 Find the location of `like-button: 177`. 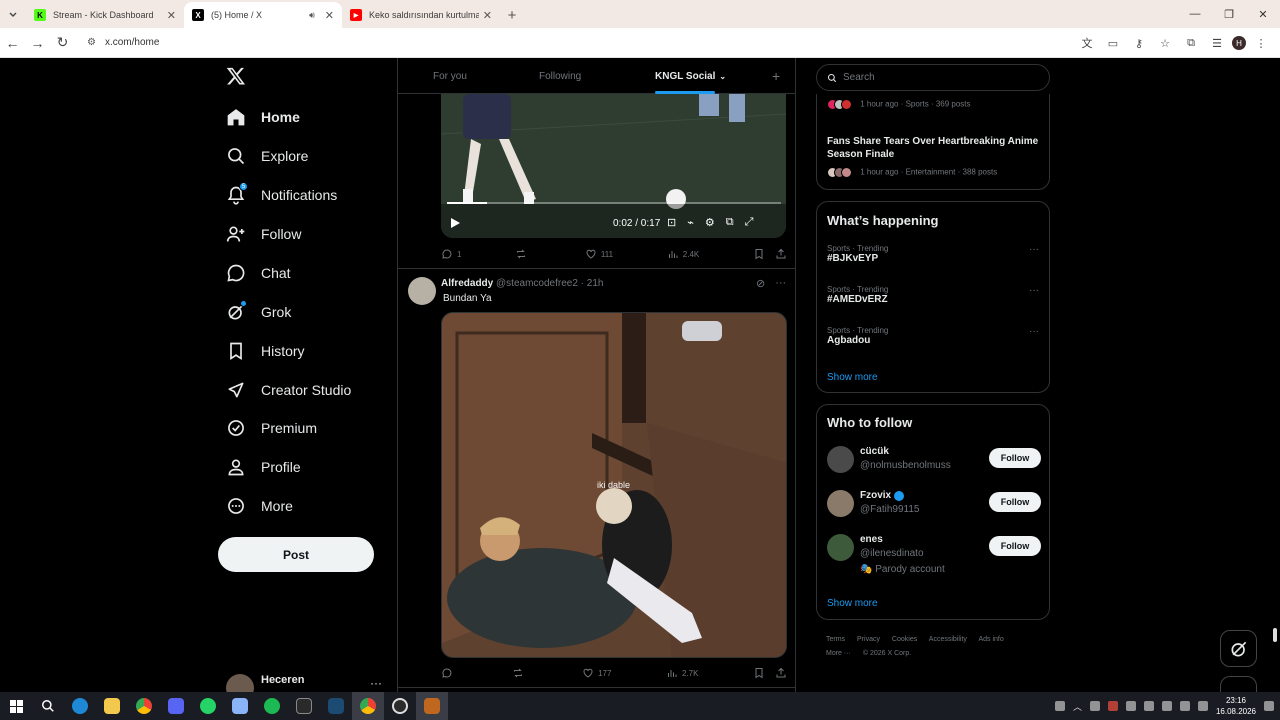

like-button: 177 is located at coordinates (596, 673).